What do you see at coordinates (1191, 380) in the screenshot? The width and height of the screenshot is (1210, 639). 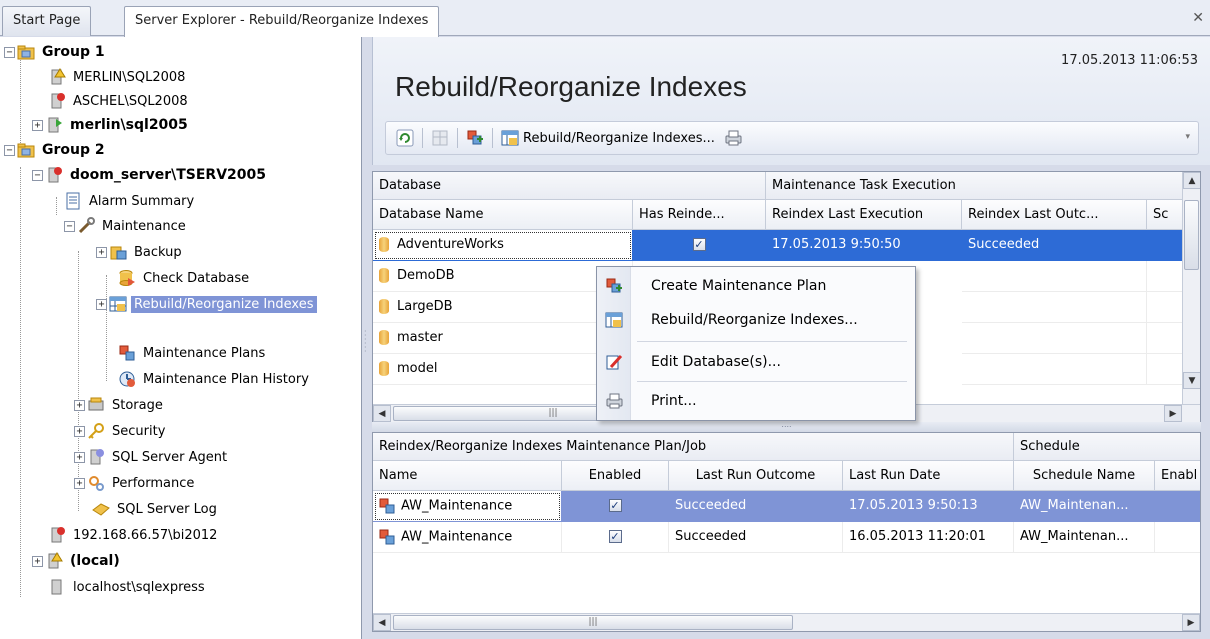 I see `scroll-down-icon: ▼` at bounding box center [1191, 380].